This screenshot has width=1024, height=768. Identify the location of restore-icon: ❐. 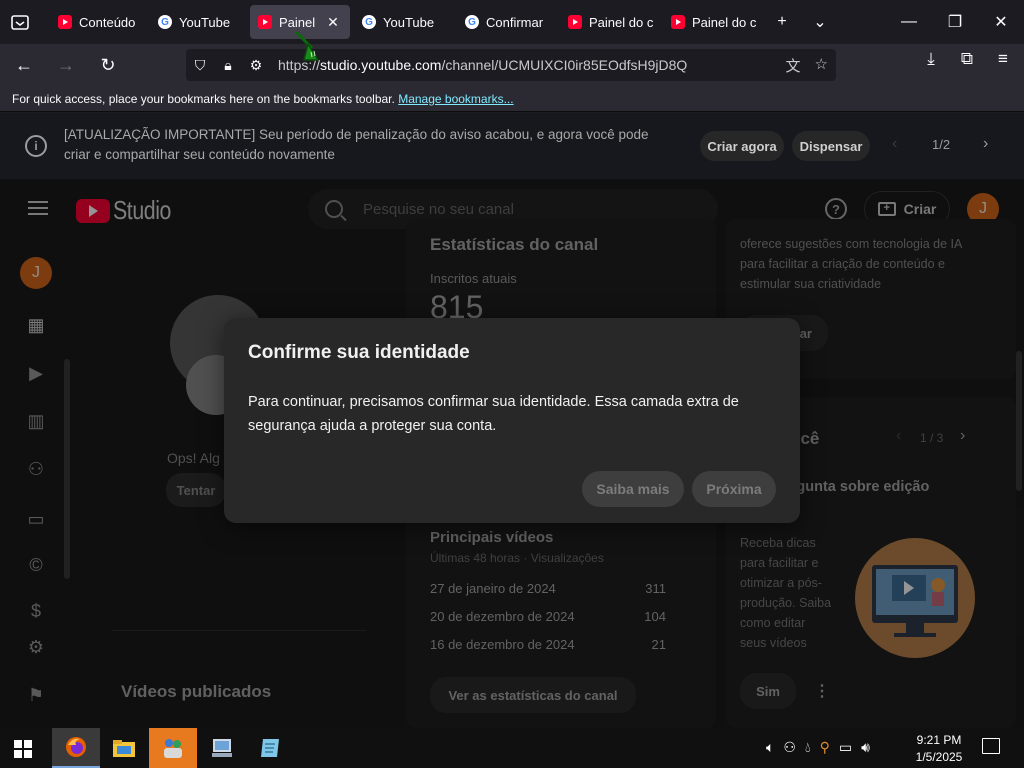
(955, 22).